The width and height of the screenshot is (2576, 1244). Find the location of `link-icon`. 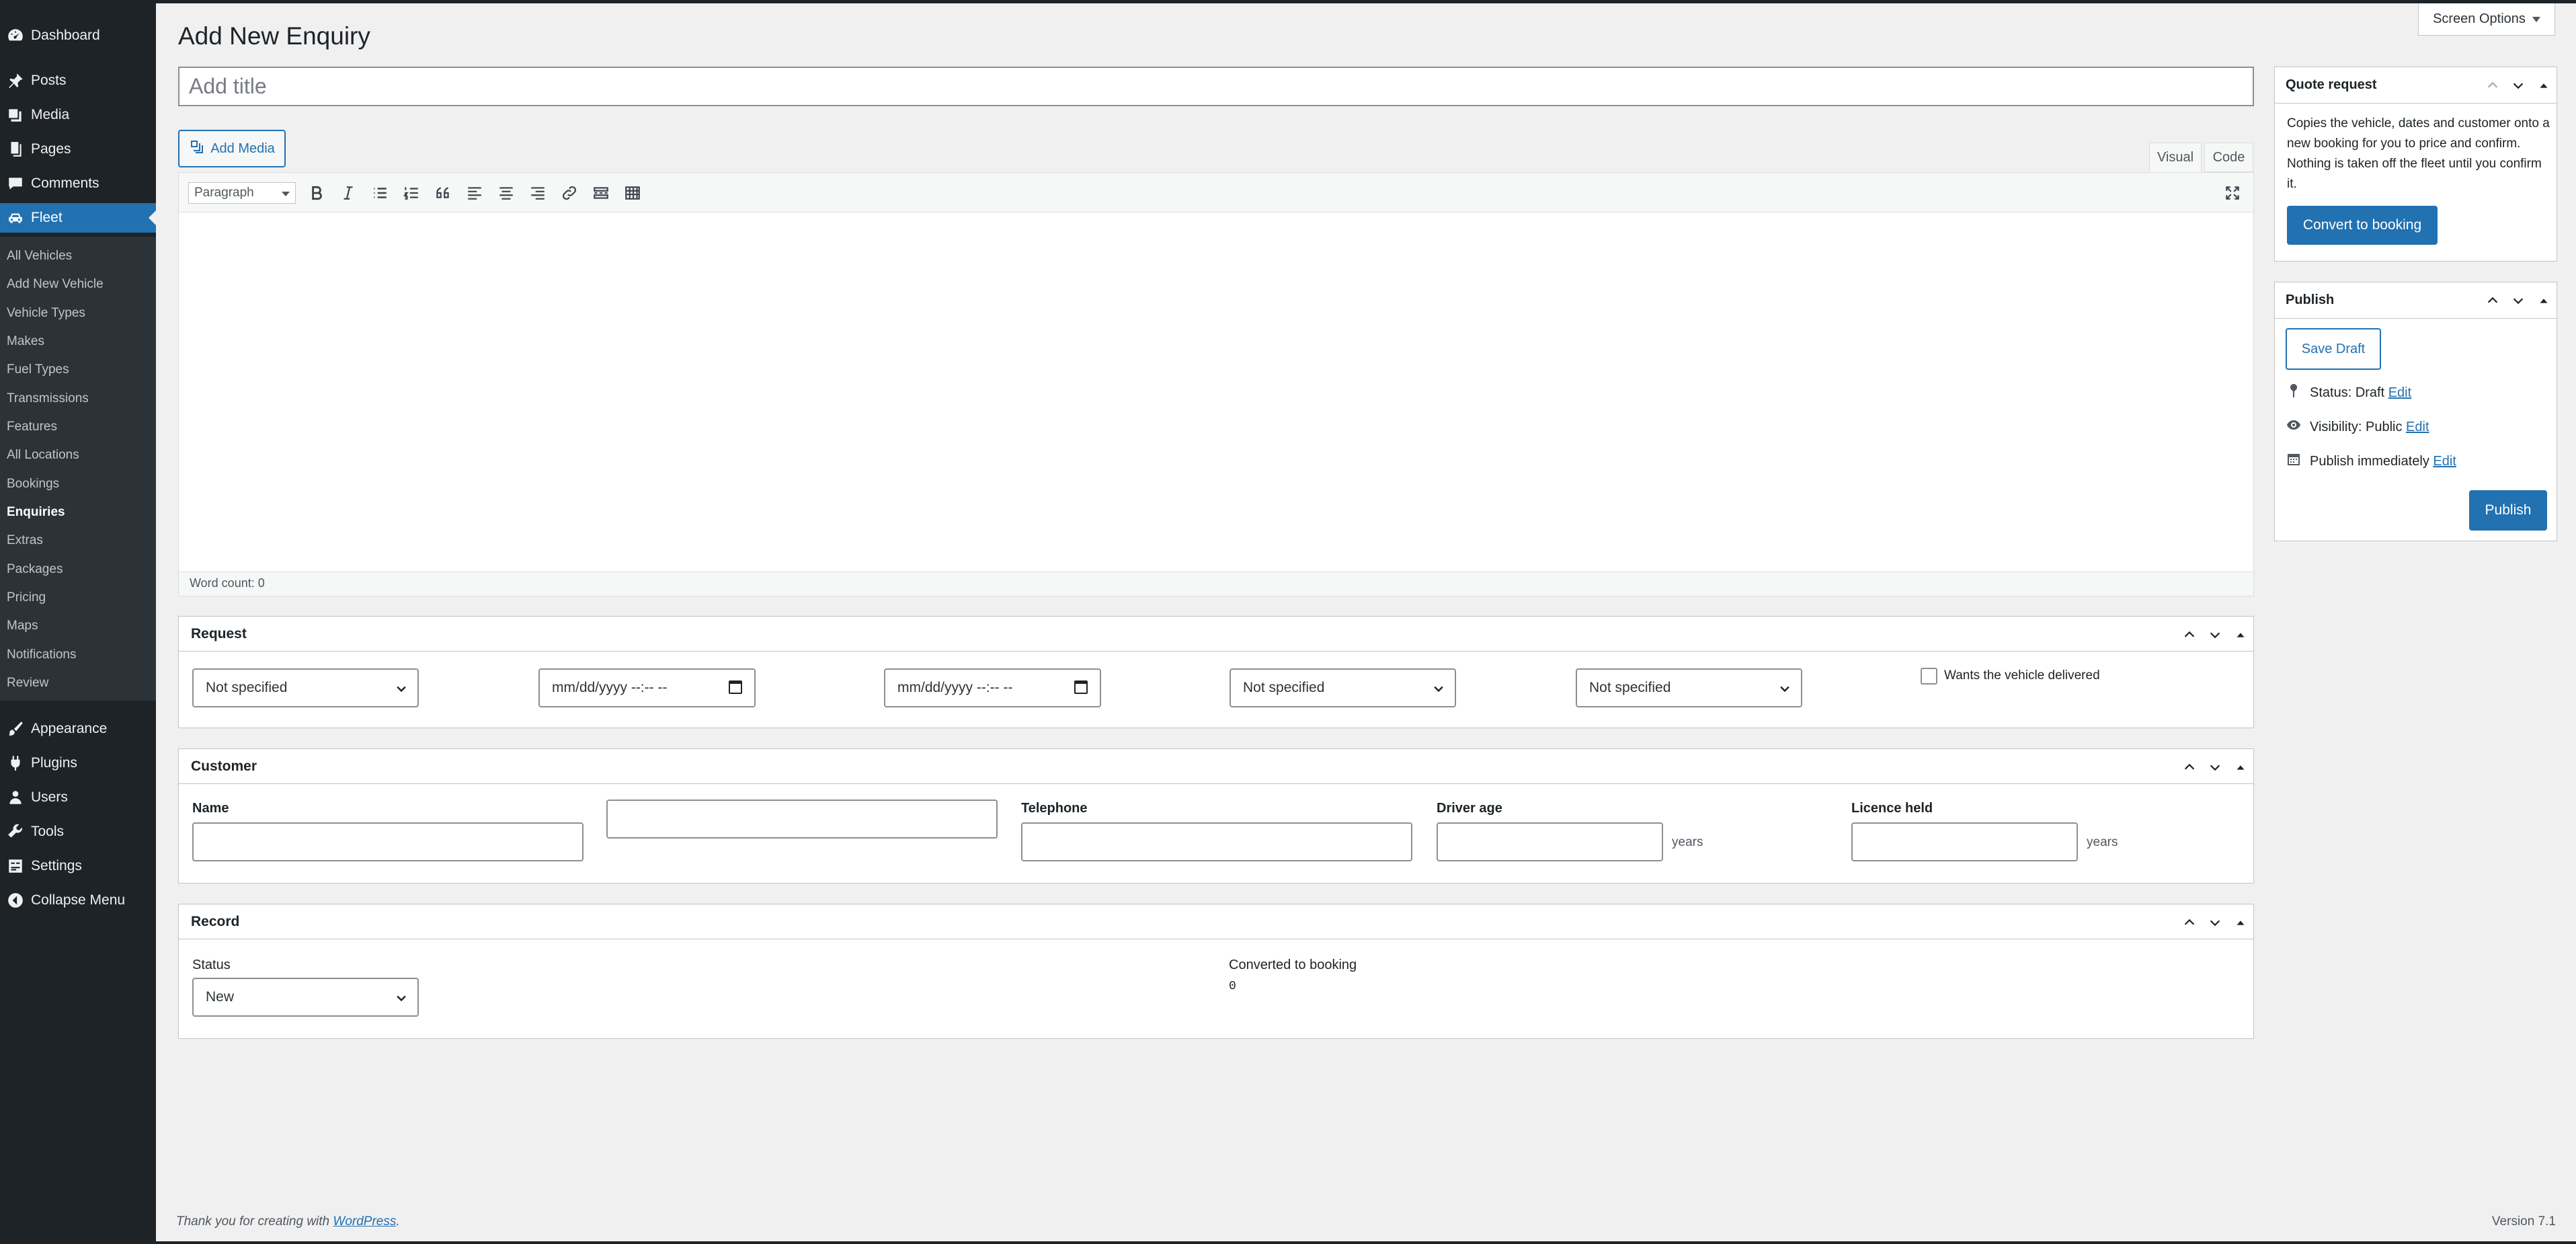

link-icon is located at coordinates (569, 193).